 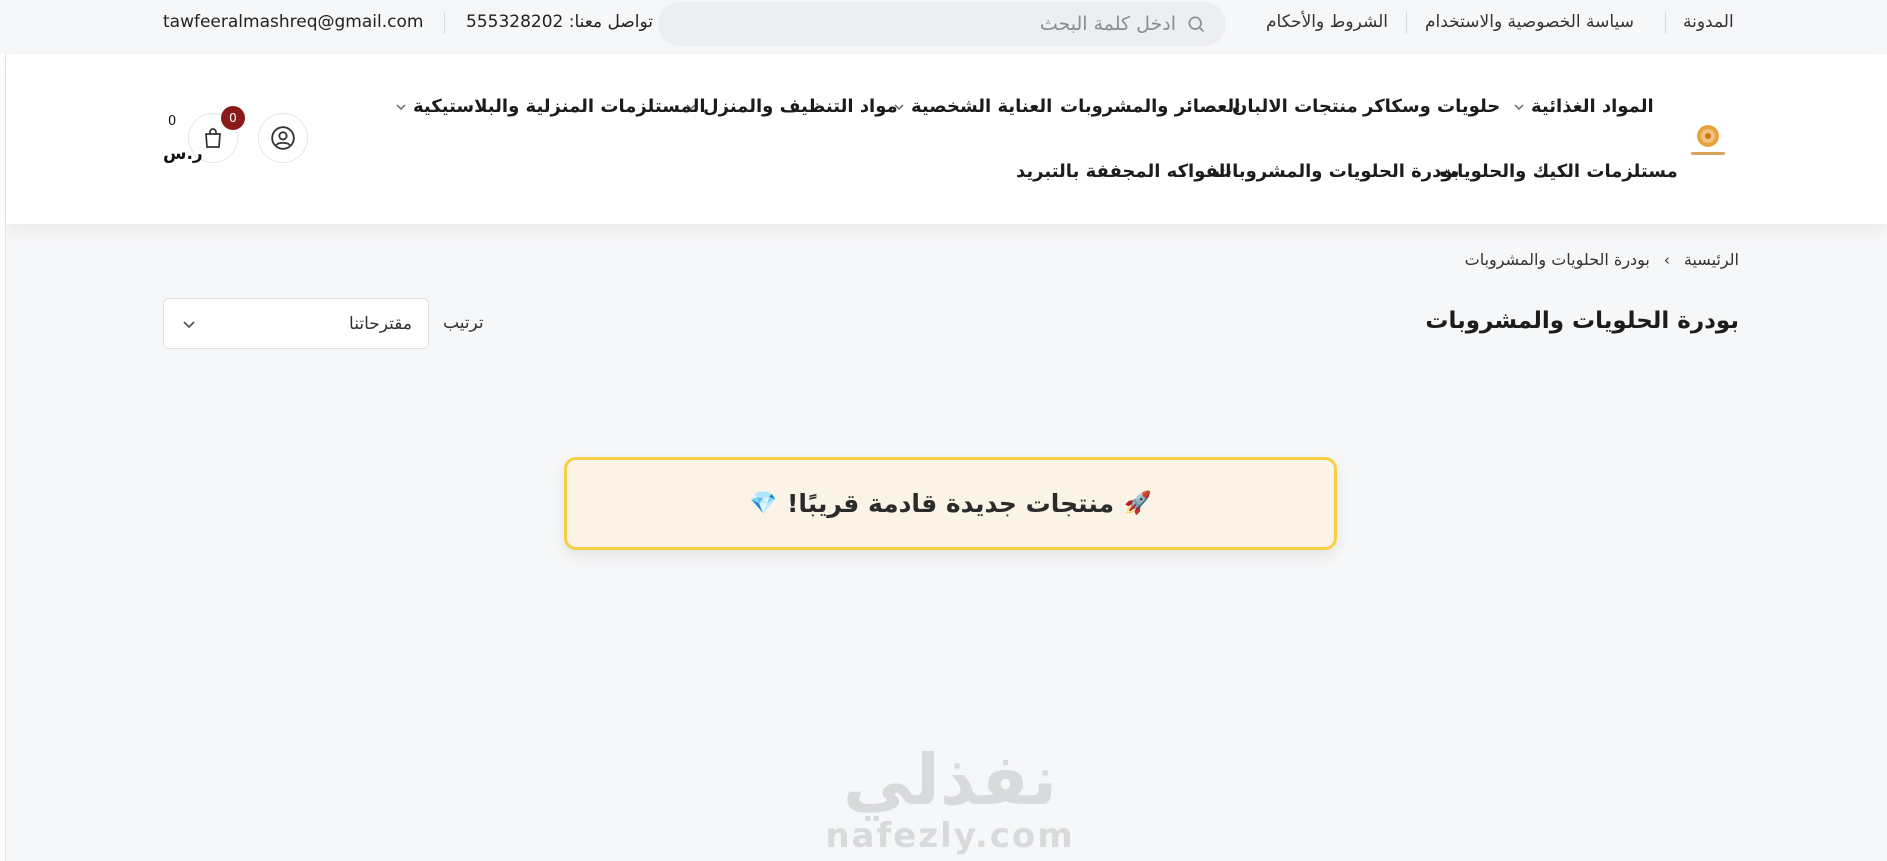 What do you see at coordinates (1327, 22) in the screenshot?
I see `terms-link: الشروط والأحكام` at bounding box center [1327, 22].